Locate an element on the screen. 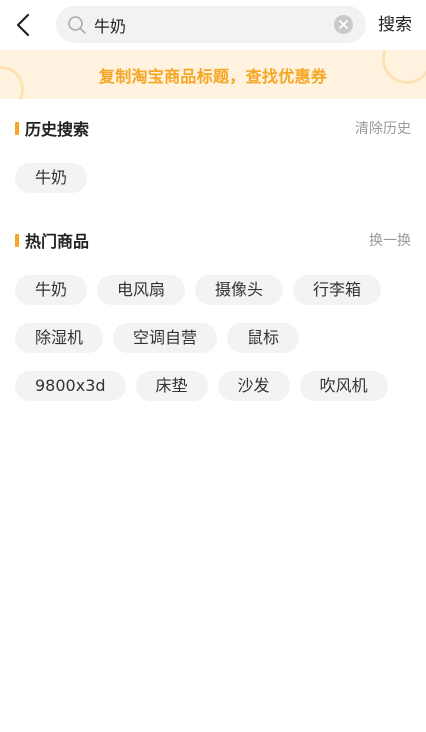 Image resolution: width=426 pixels, height=732 pixels. hot-tag: 9800x3d is located at coordinates (70, 386).